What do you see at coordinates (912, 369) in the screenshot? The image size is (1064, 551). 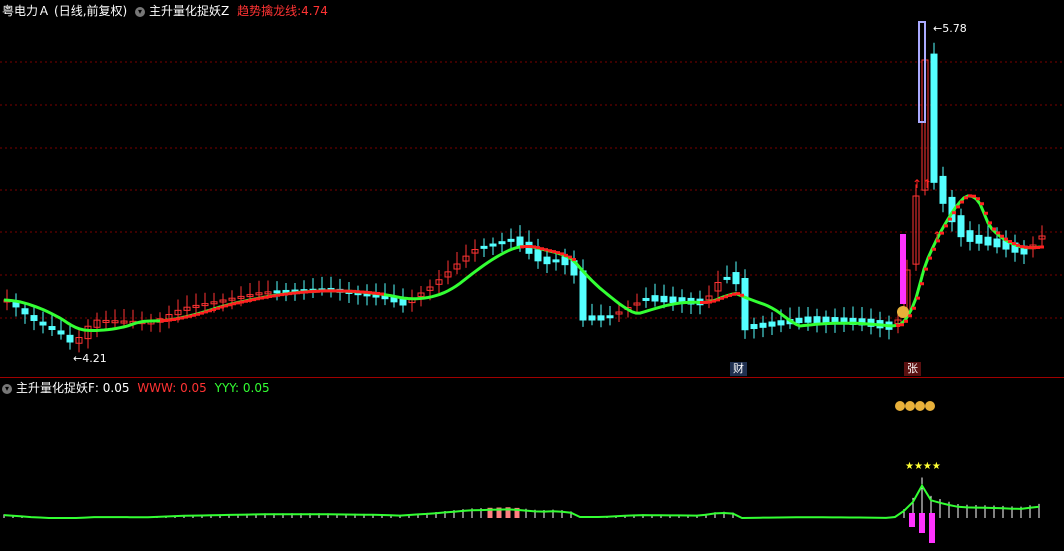 I see `limit-up-badge: 张` at bounding box center [912, 369].